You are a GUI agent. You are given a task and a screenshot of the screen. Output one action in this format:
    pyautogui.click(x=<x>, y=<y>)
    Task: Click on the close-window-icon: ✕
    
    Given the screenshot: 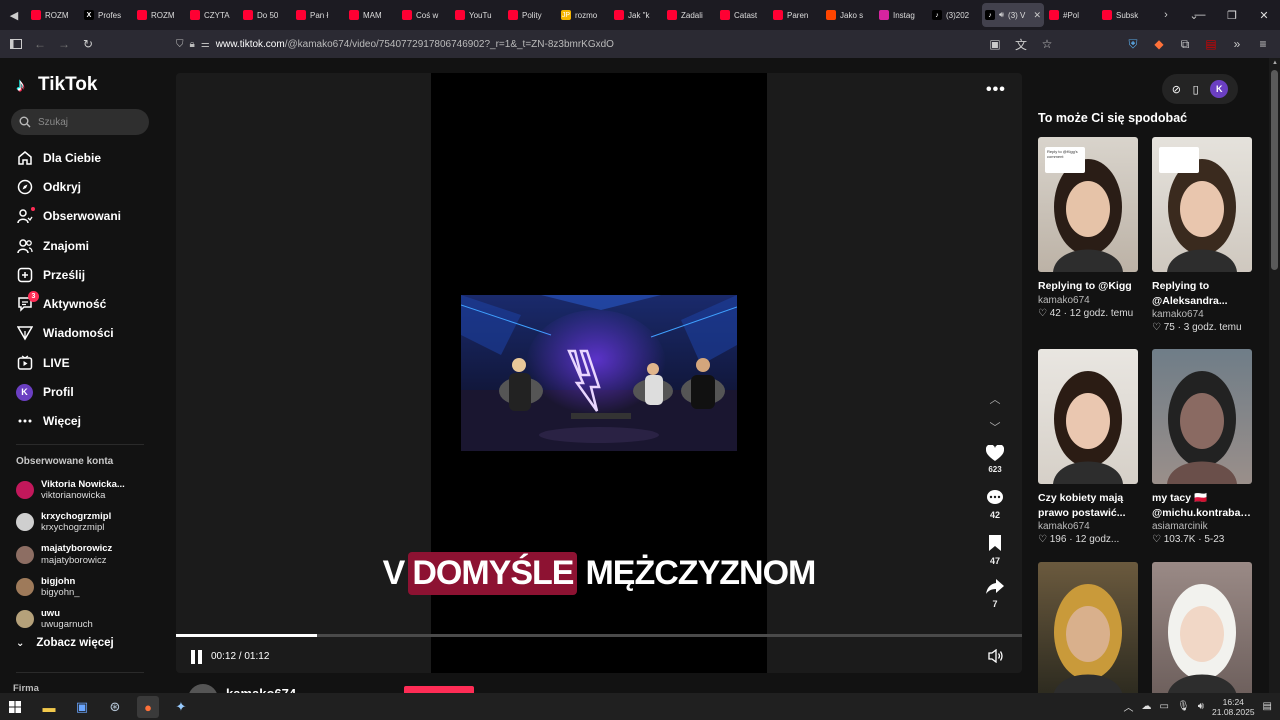 What is the action you would take?
    pyautogui.click(x=1264, y=15)
    